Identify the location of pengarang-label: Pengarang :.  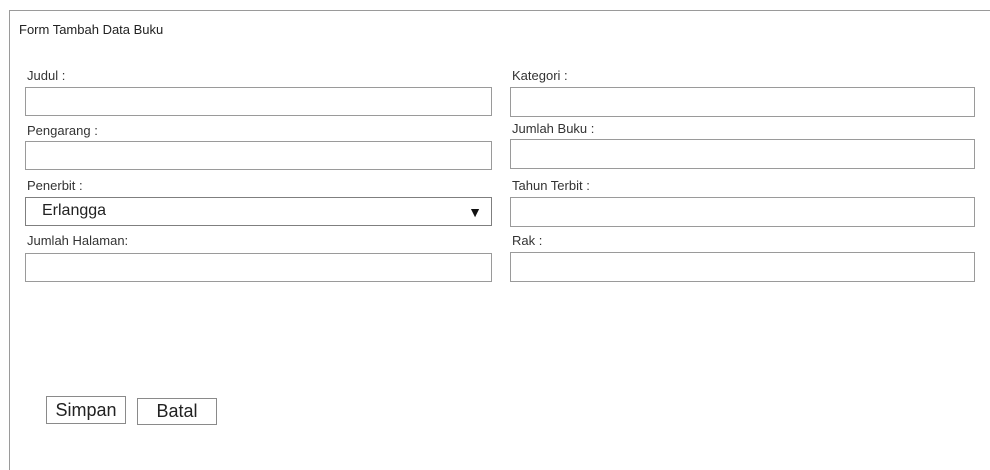
(62, 130).